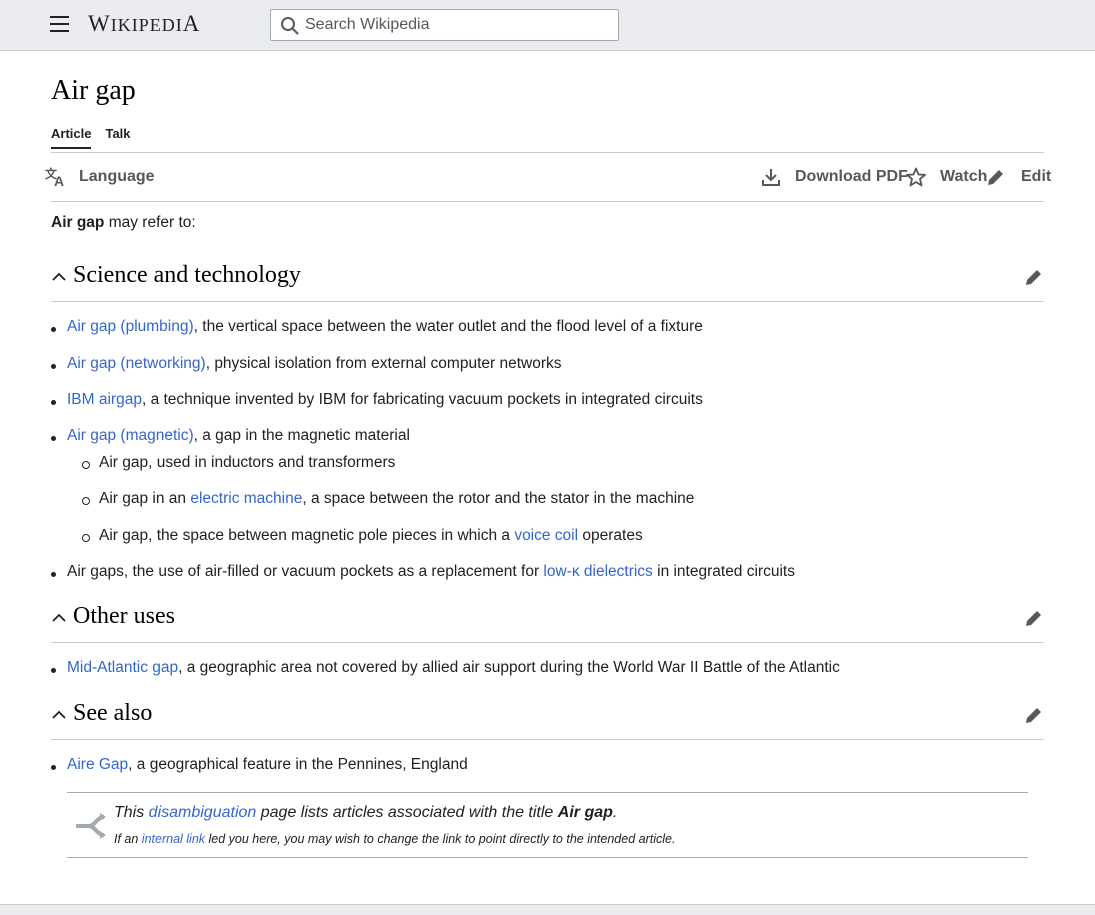  Describe the element at coordinates (71, 137) in the screenshot. I see `tab-article: Article` at that location.